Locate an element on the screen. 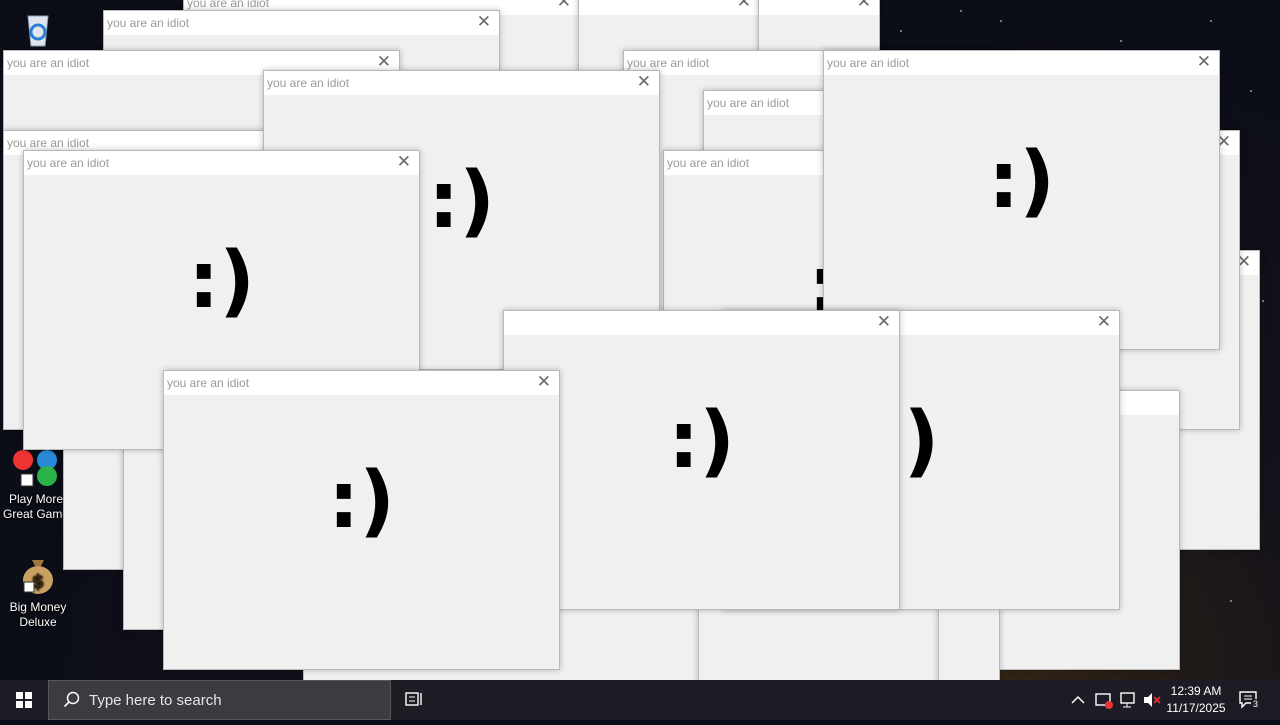 Image resolution: width=1280 pixels, height=725 pixels. popup-window: ✕ :) is located at coordinates (701, 460).